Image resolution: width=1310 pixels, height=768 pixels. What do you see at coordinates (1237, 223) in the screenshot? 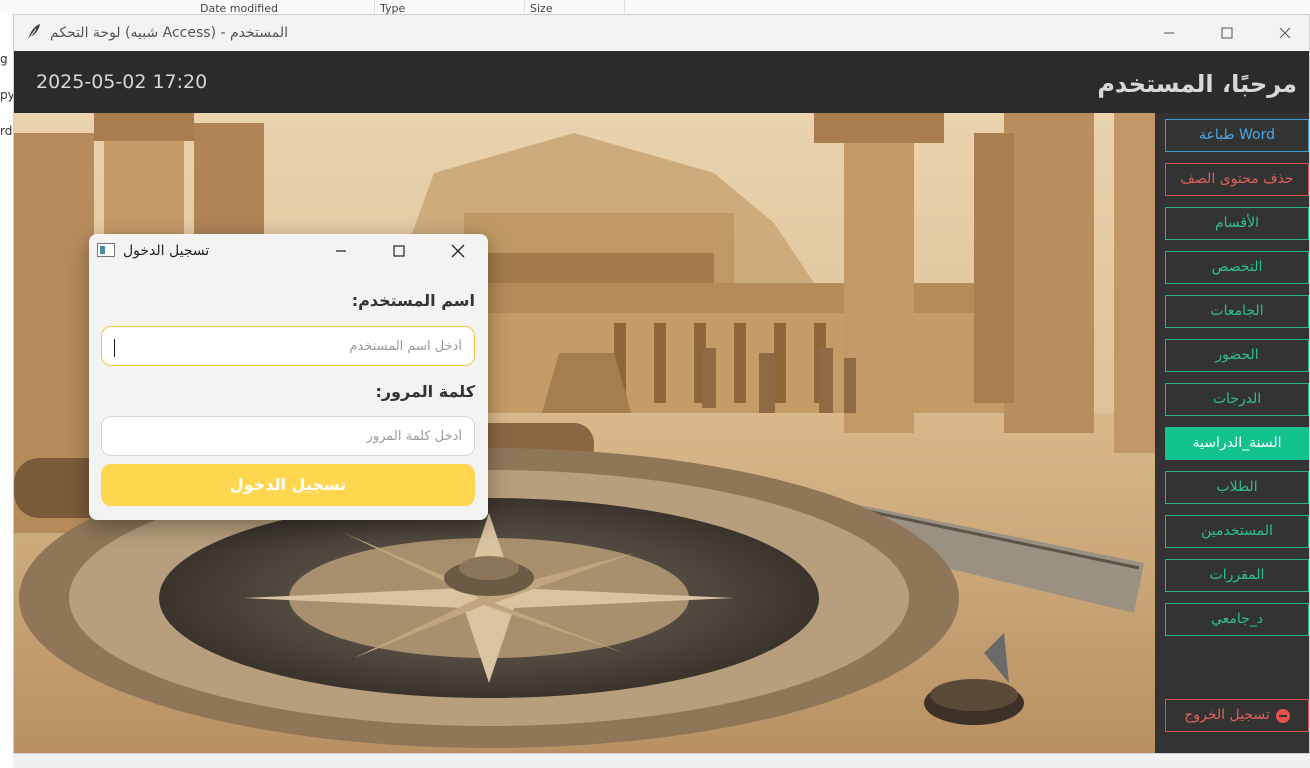
I see `sidebar-item-departments: الأقسام` at bounding box center [1237, 223].